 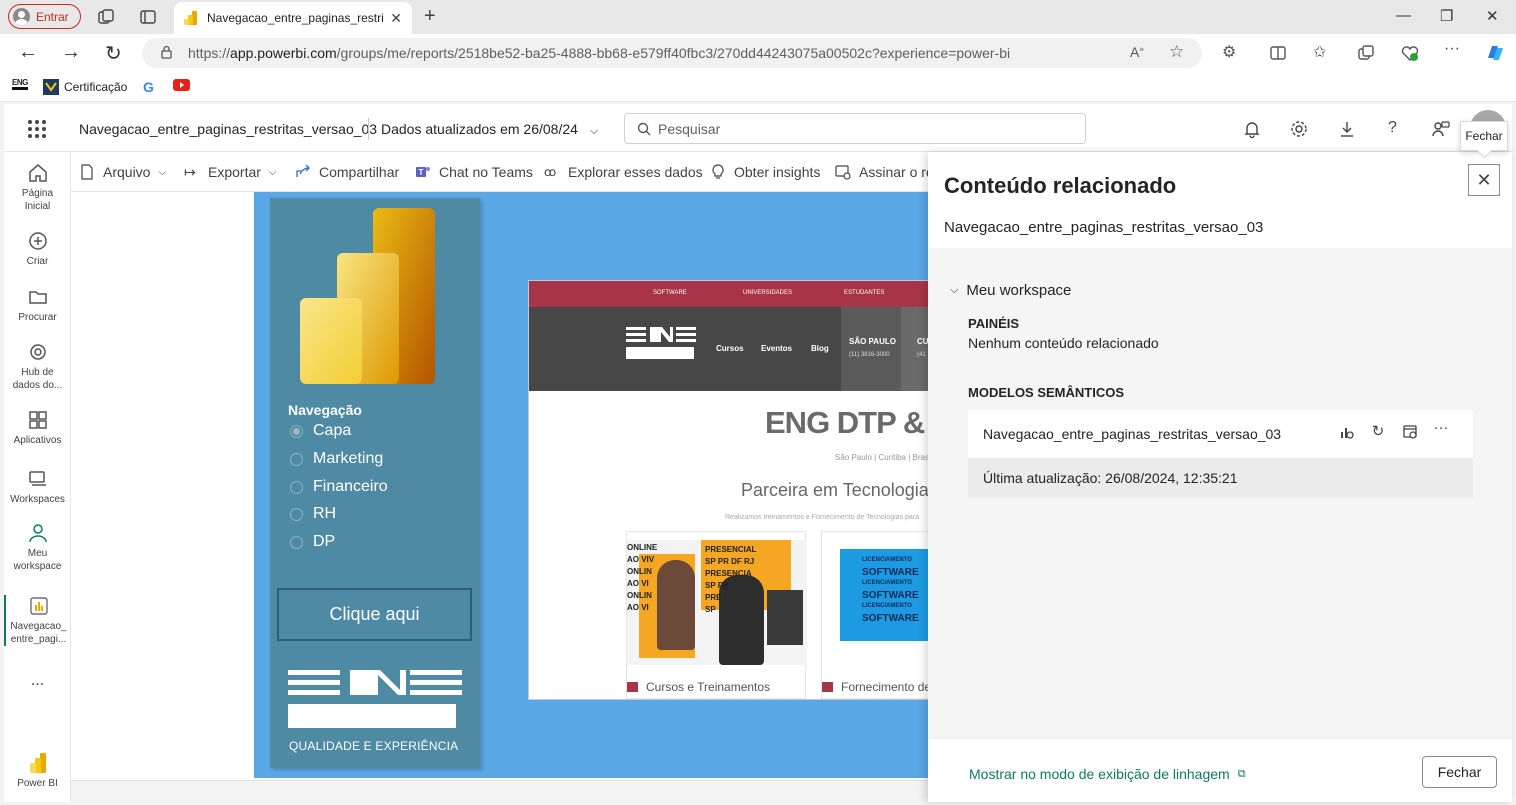 I want to click on favorite-youtube, so click(x=181, y=85).